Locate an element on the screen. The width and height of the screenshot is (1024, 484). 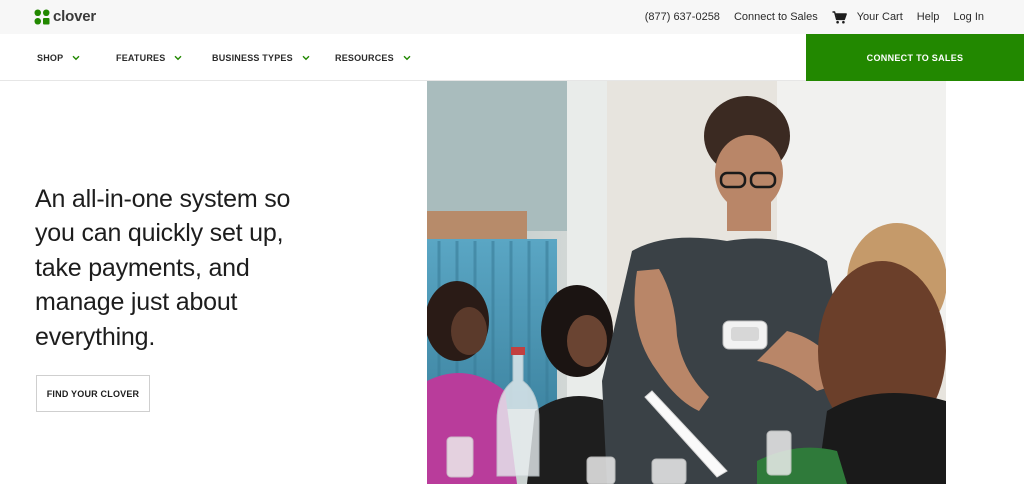
nav-resources-label: RESOURCES is located at coordinates (364, 57).